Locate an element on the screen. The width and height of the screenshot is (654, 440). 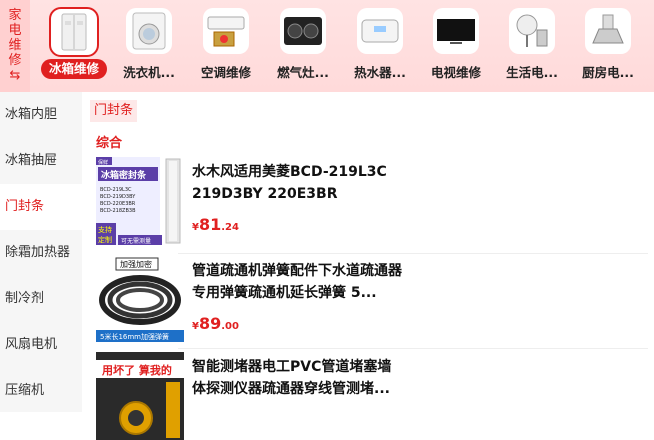
range-hood-icon is located at coordinates (608, 31).